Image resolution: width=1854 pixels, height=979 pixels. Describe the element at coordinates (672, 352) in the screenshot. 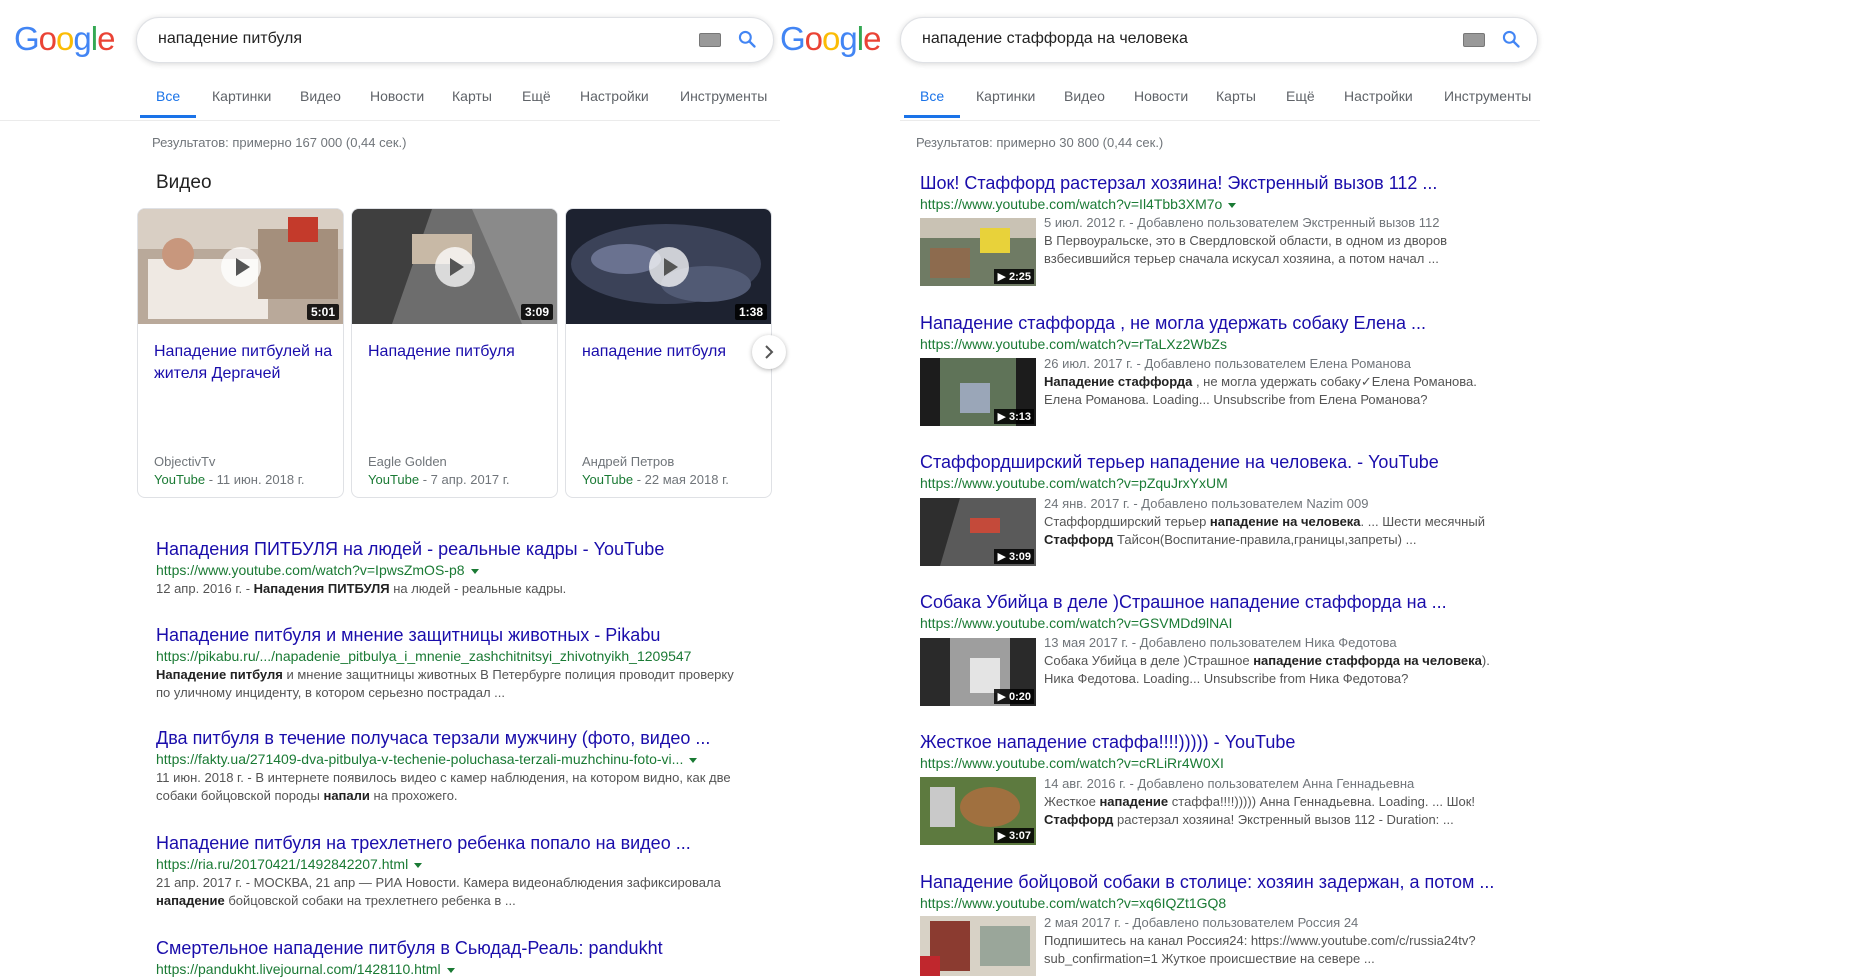

I see `video-title: нападение питбуля` at that location.